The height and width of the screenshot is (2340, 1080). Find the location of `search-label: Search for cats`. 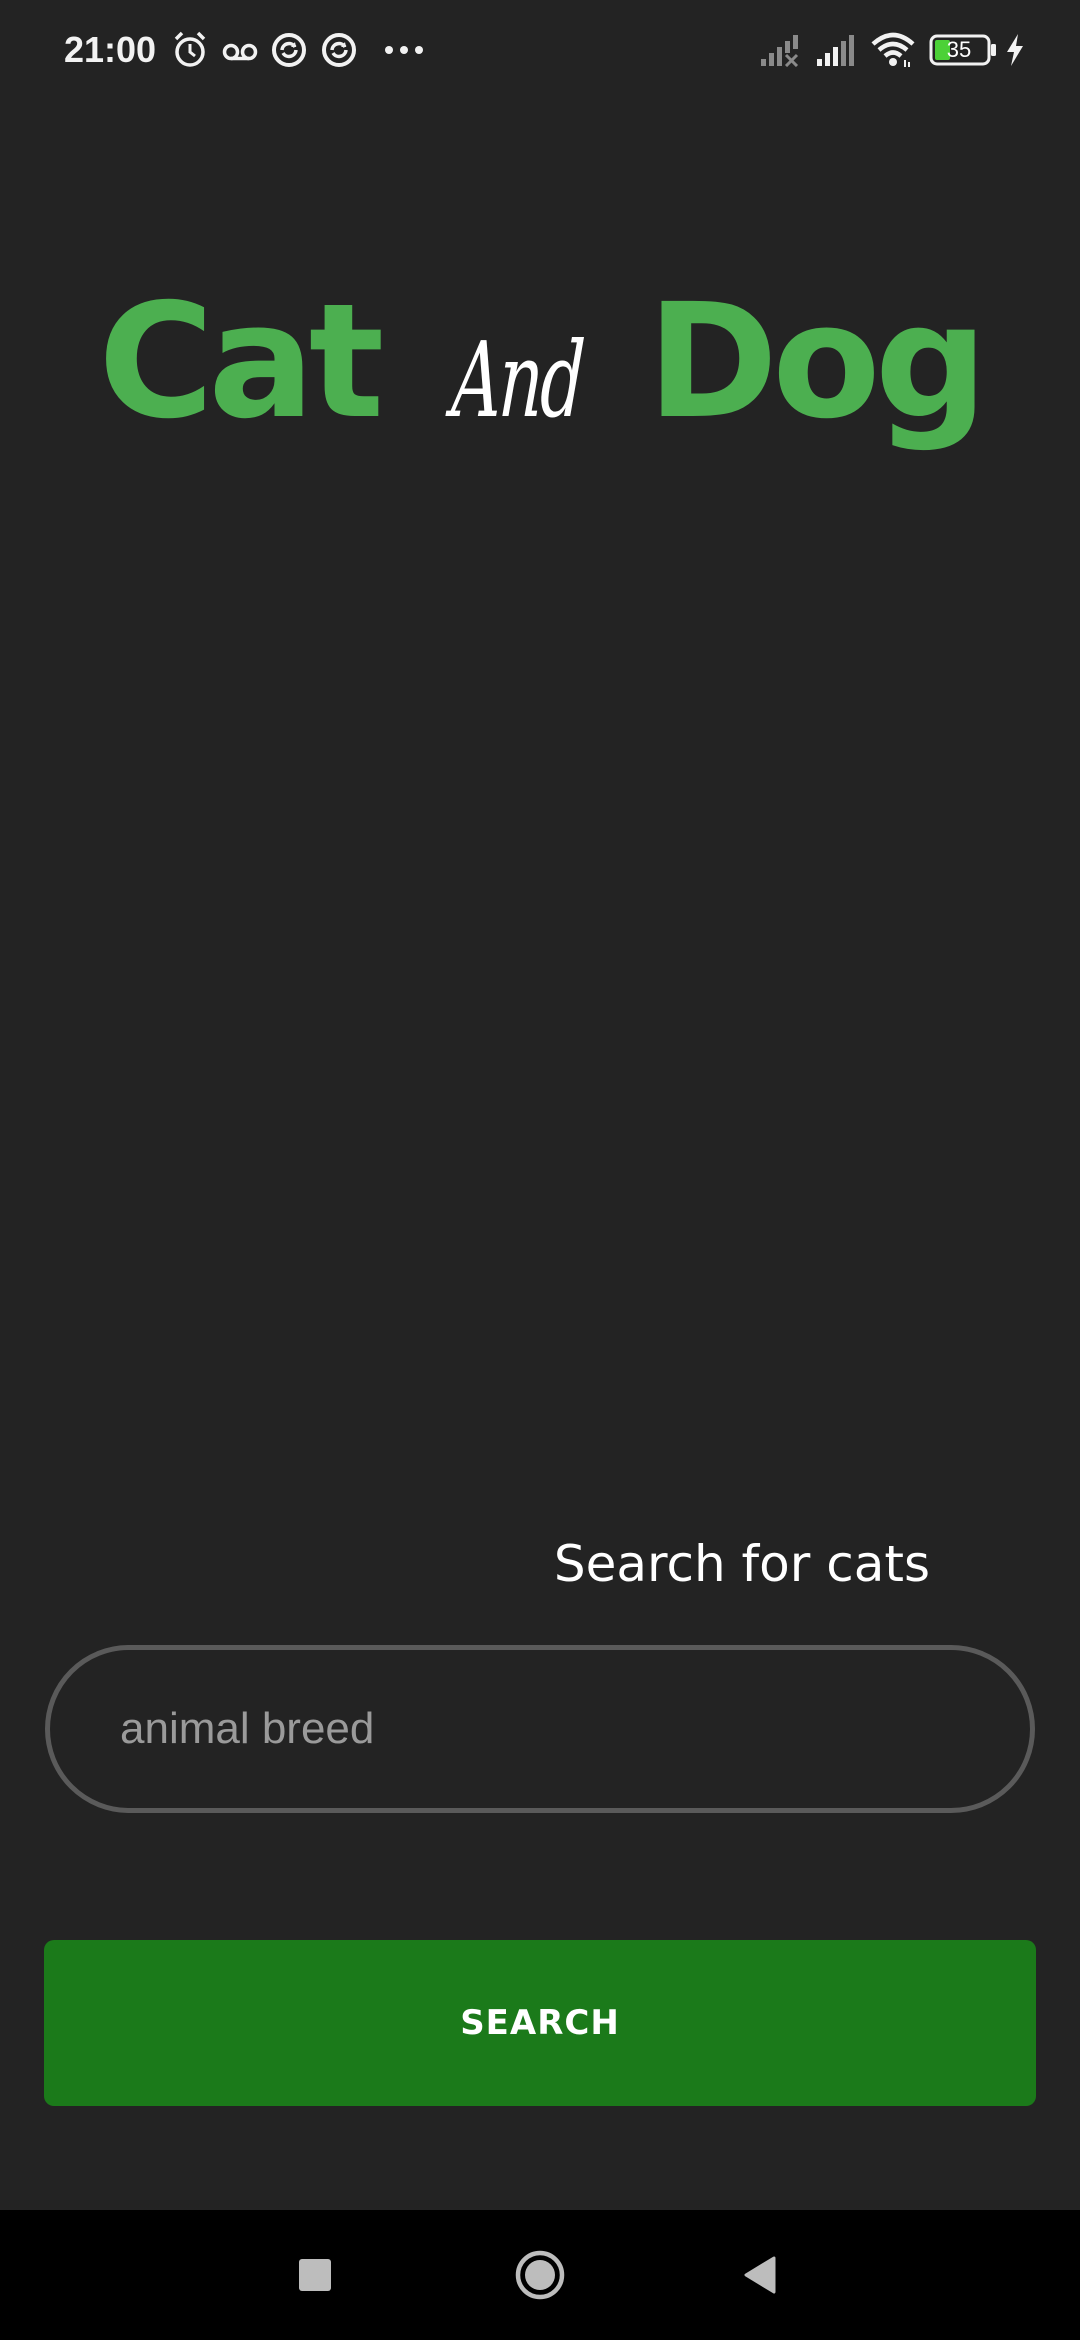

search-label: Search for cats is located at coordinates (741, 1564).